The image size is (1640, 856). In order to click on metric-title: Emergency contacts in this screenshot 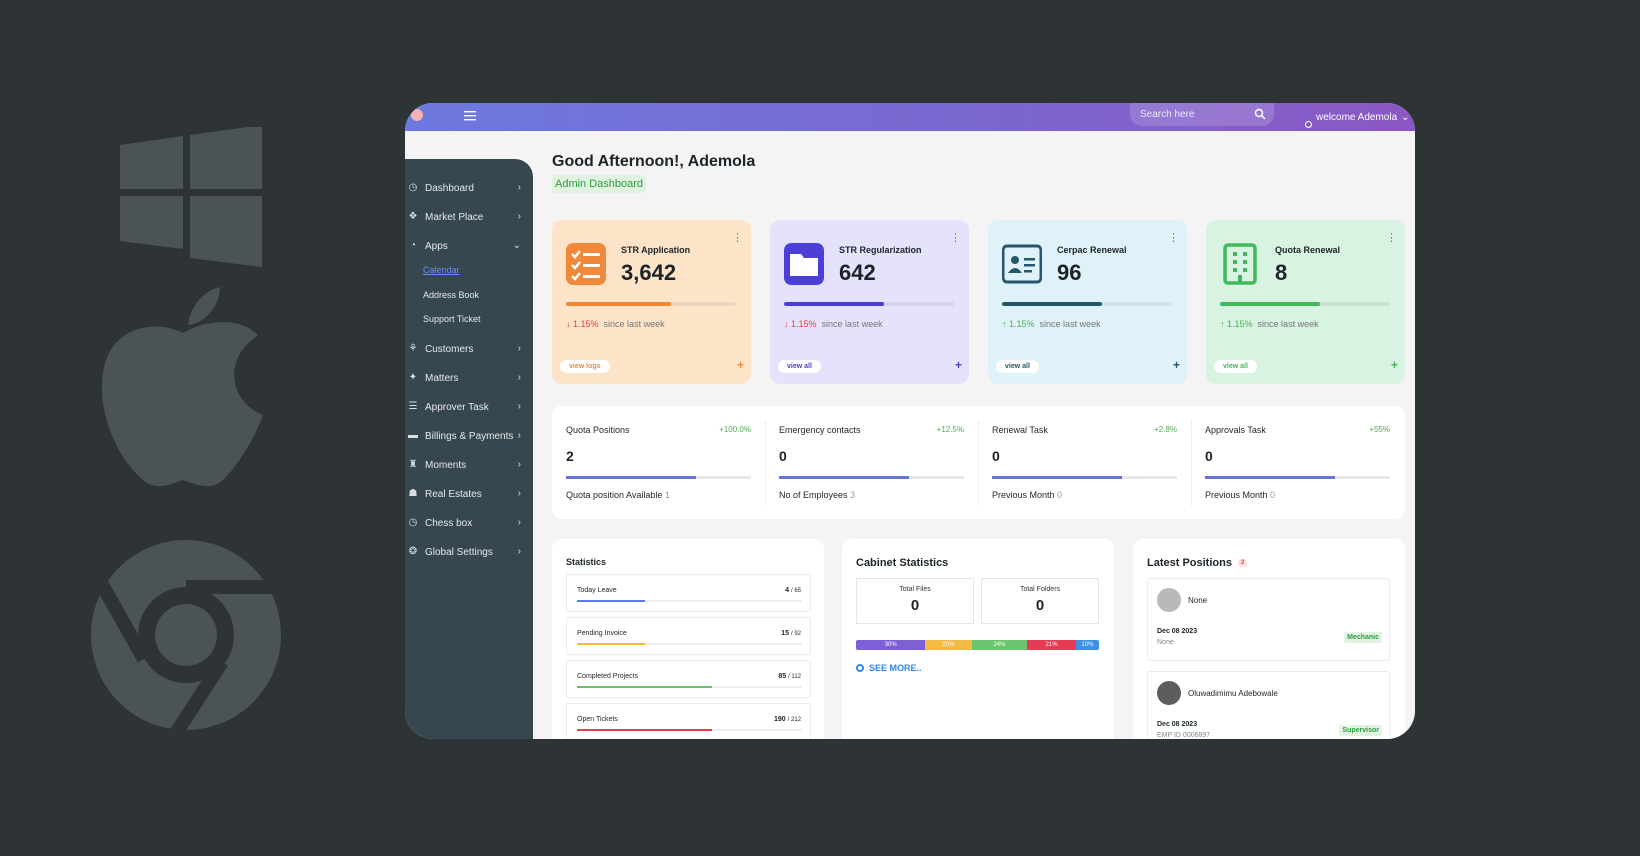, I will do `click(820, 430)`.